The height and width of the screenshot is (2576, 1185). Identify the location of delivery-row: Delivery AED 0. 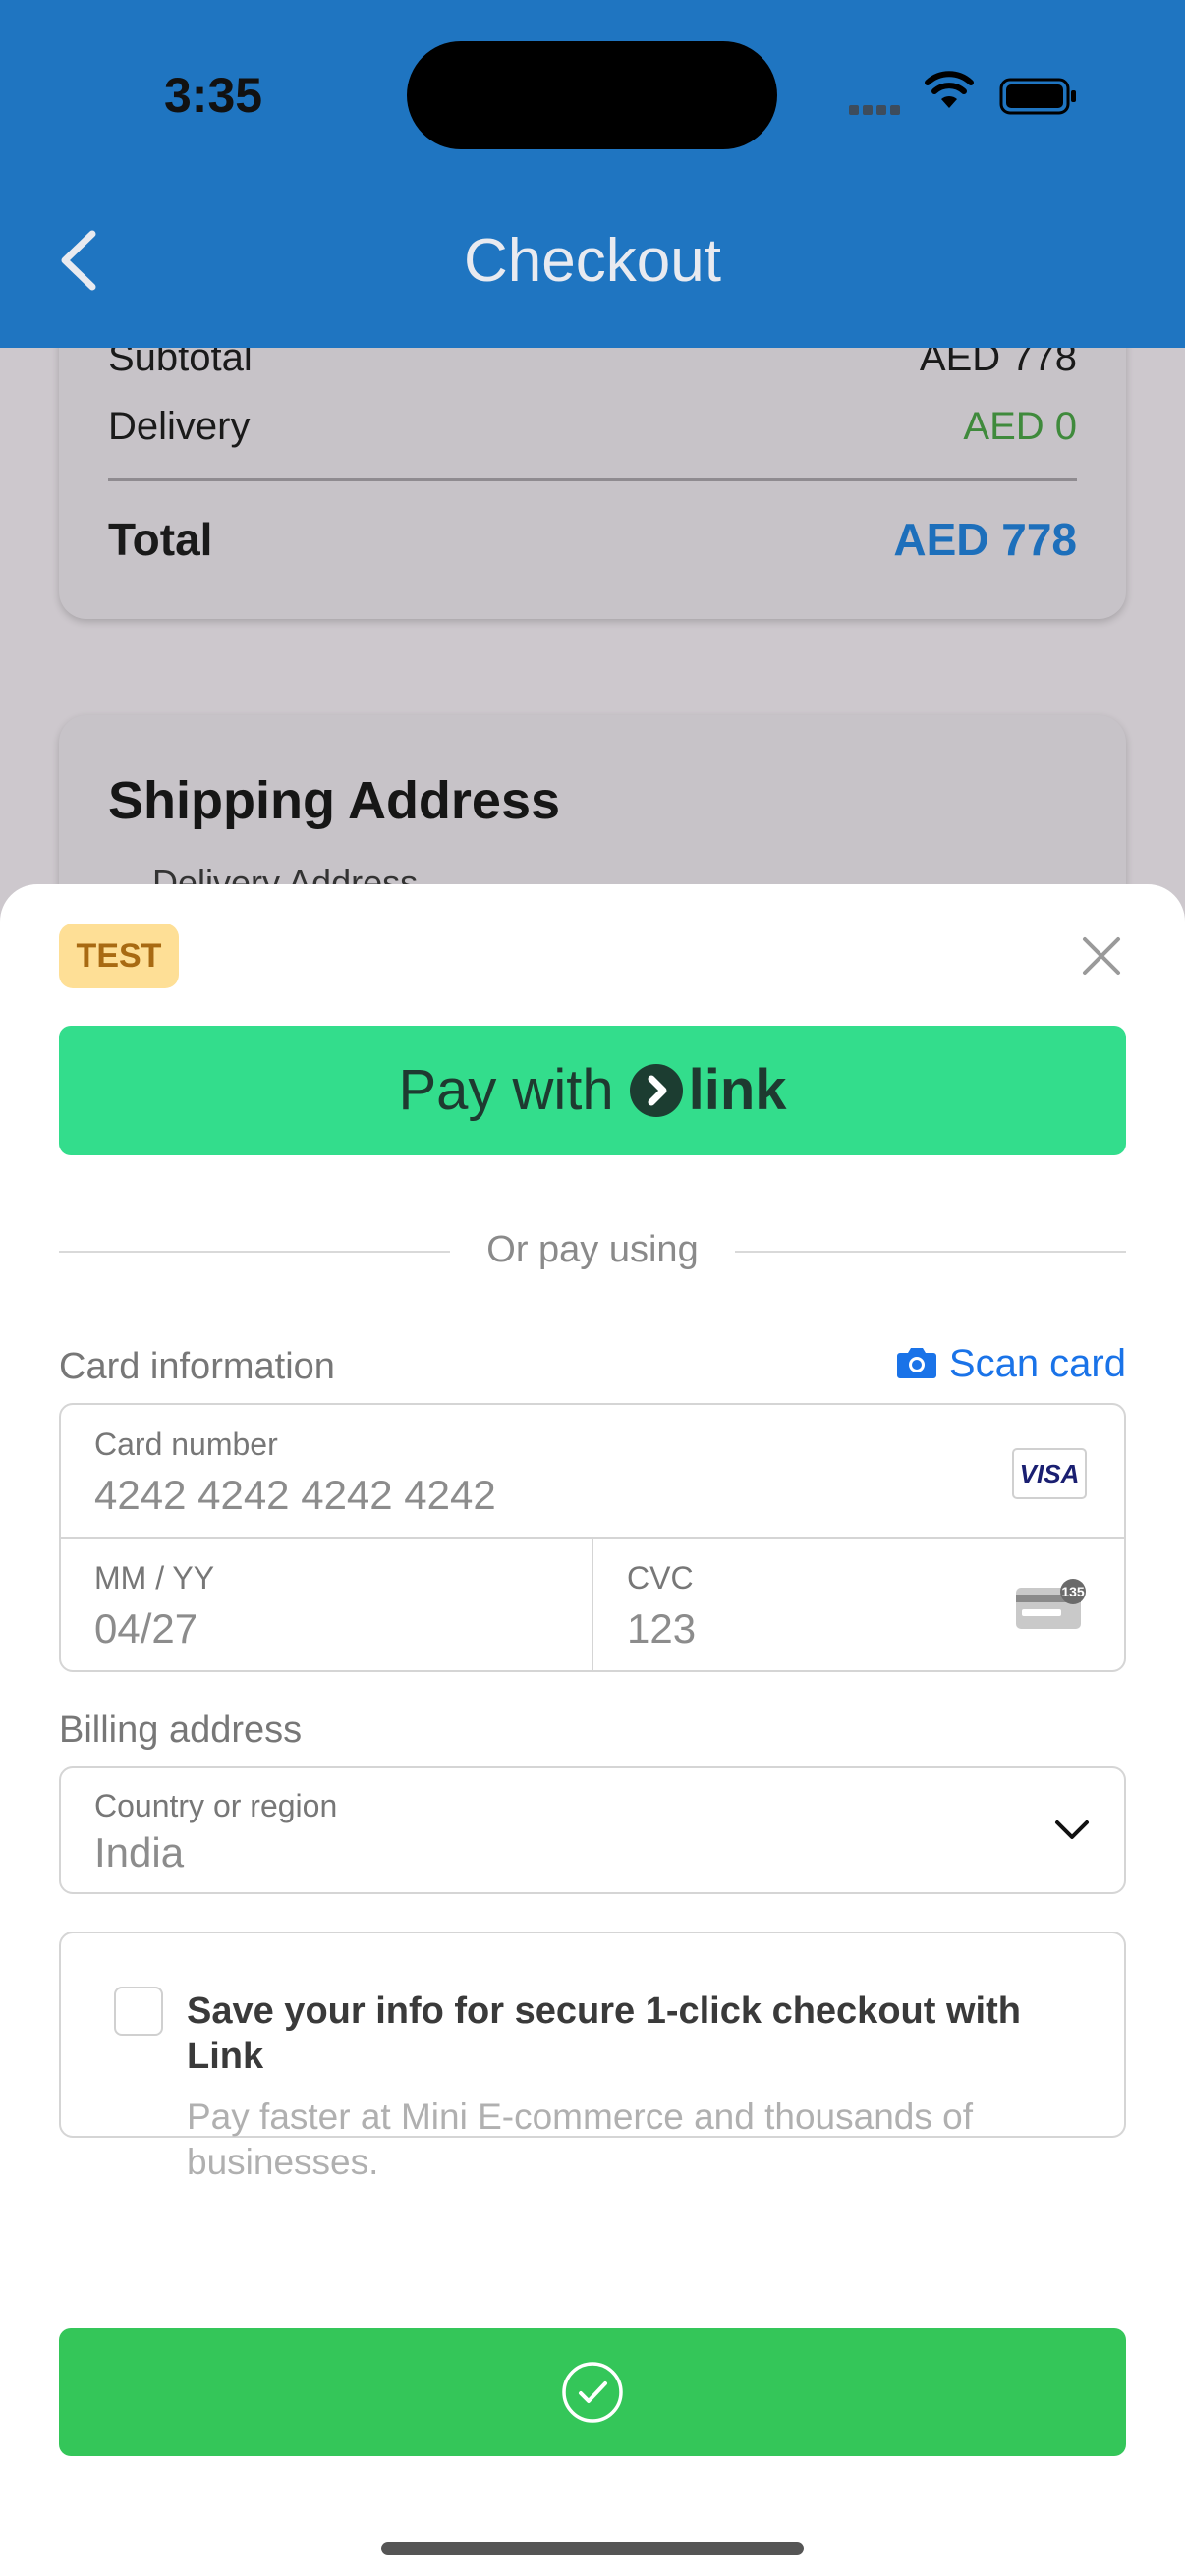
(592, 427).